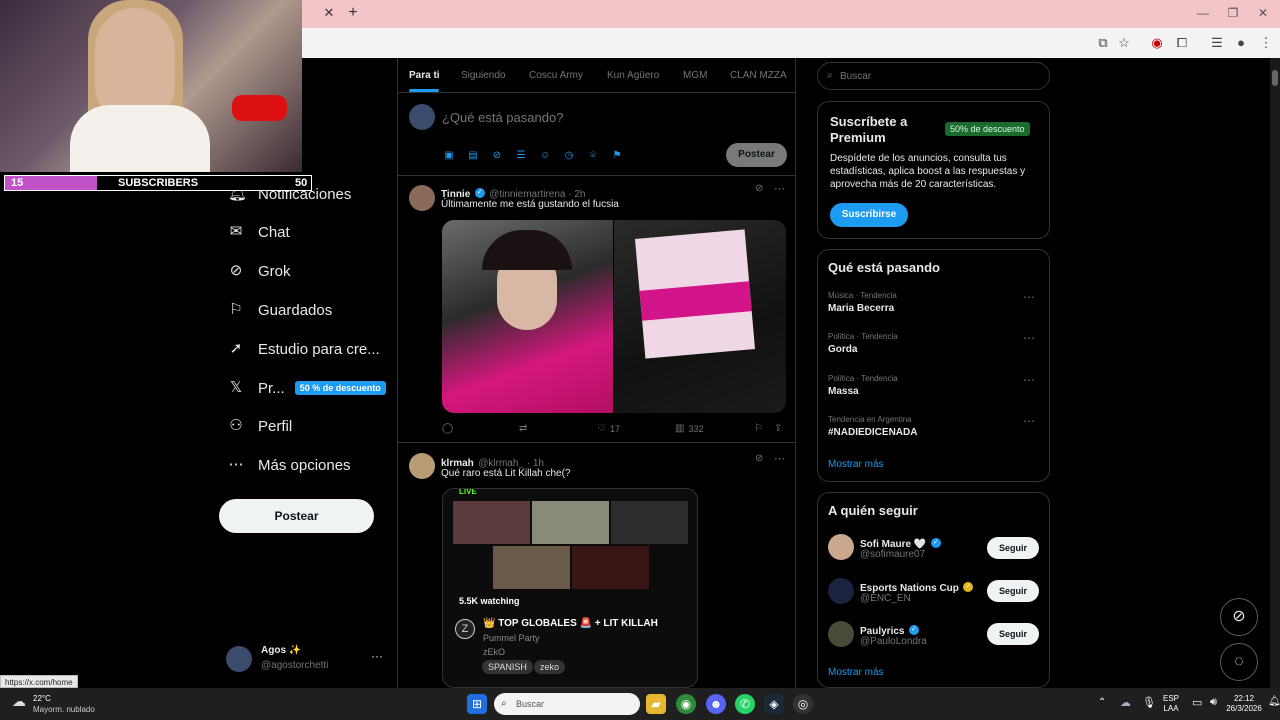  What do you see at coordinates (569, 156) in the screenshot?
I see `schedule-icon: ◷` at bounding box center [569, 156].